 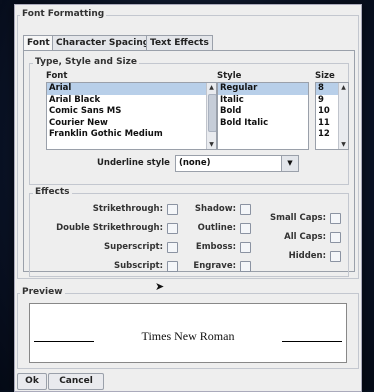 I want to click on outline-checkbox, so click(x=245, y=228).